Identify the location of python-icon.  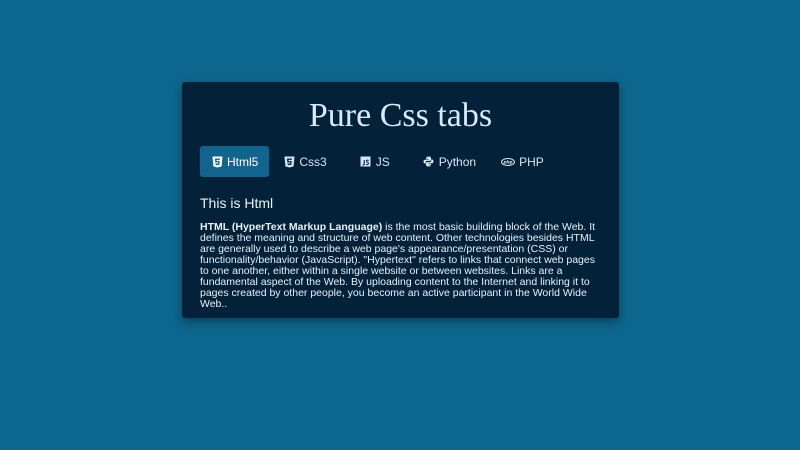
(429, 162).